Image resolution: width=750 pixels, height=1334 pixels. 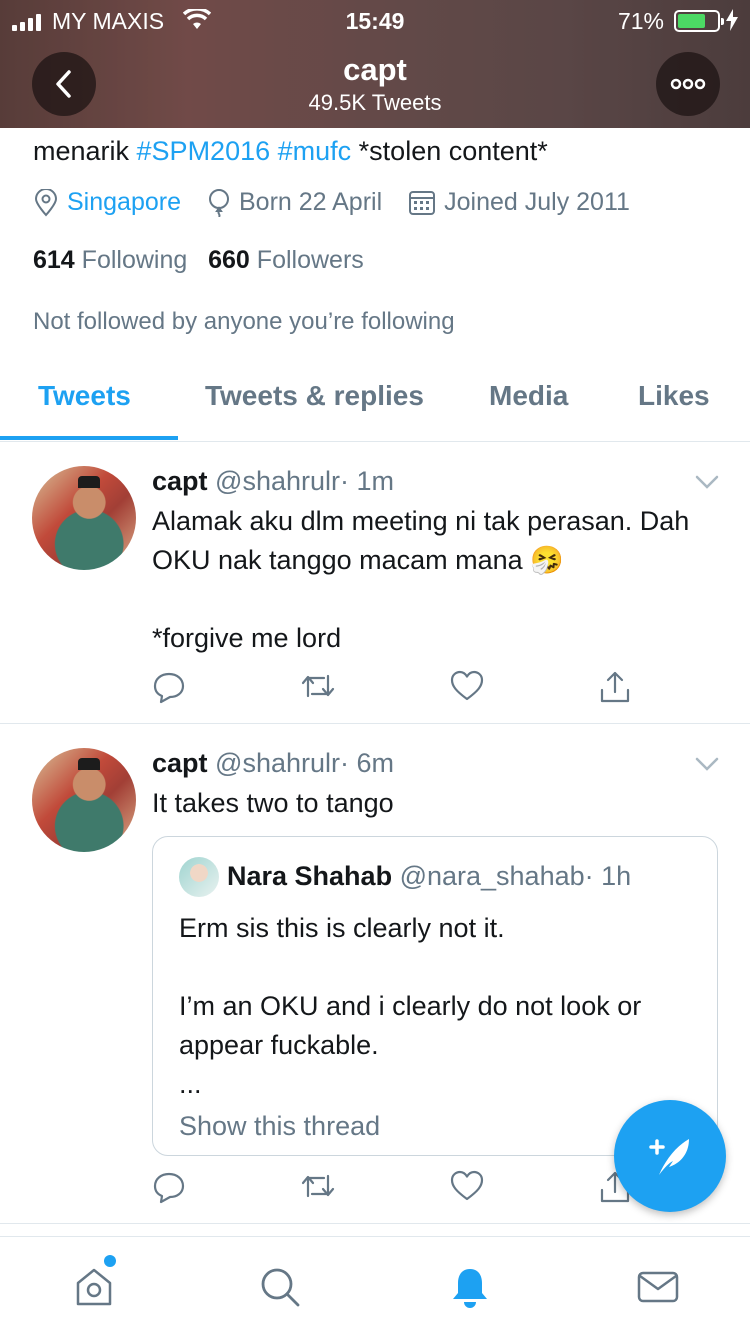 I want to click on more-dots-icon, so click(x=688, y=84).